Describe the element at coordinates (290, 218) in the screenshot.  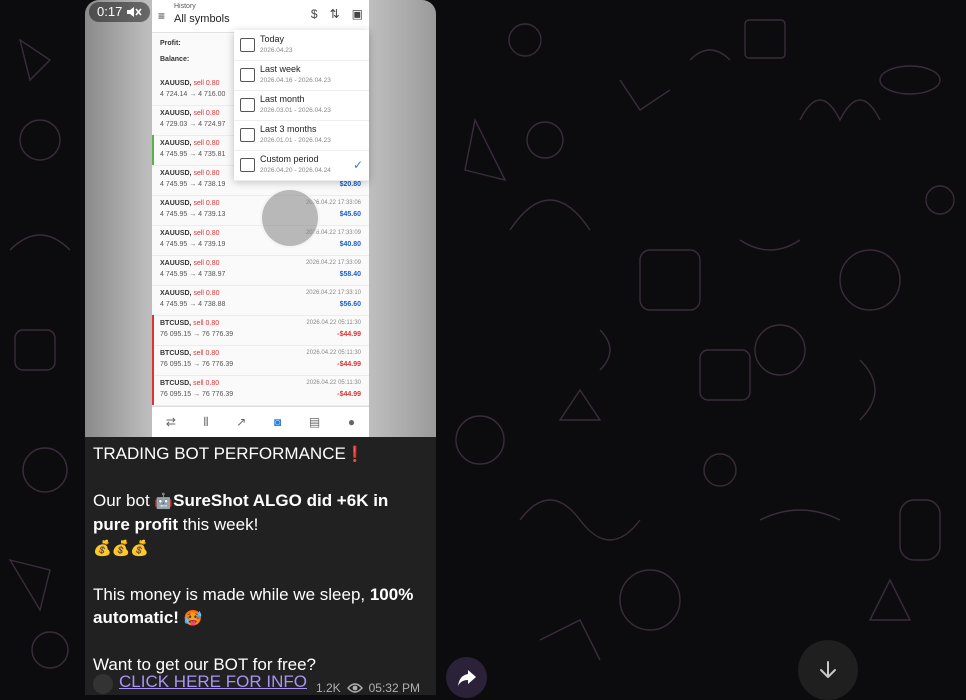
I see `touch-indicator` at that location.